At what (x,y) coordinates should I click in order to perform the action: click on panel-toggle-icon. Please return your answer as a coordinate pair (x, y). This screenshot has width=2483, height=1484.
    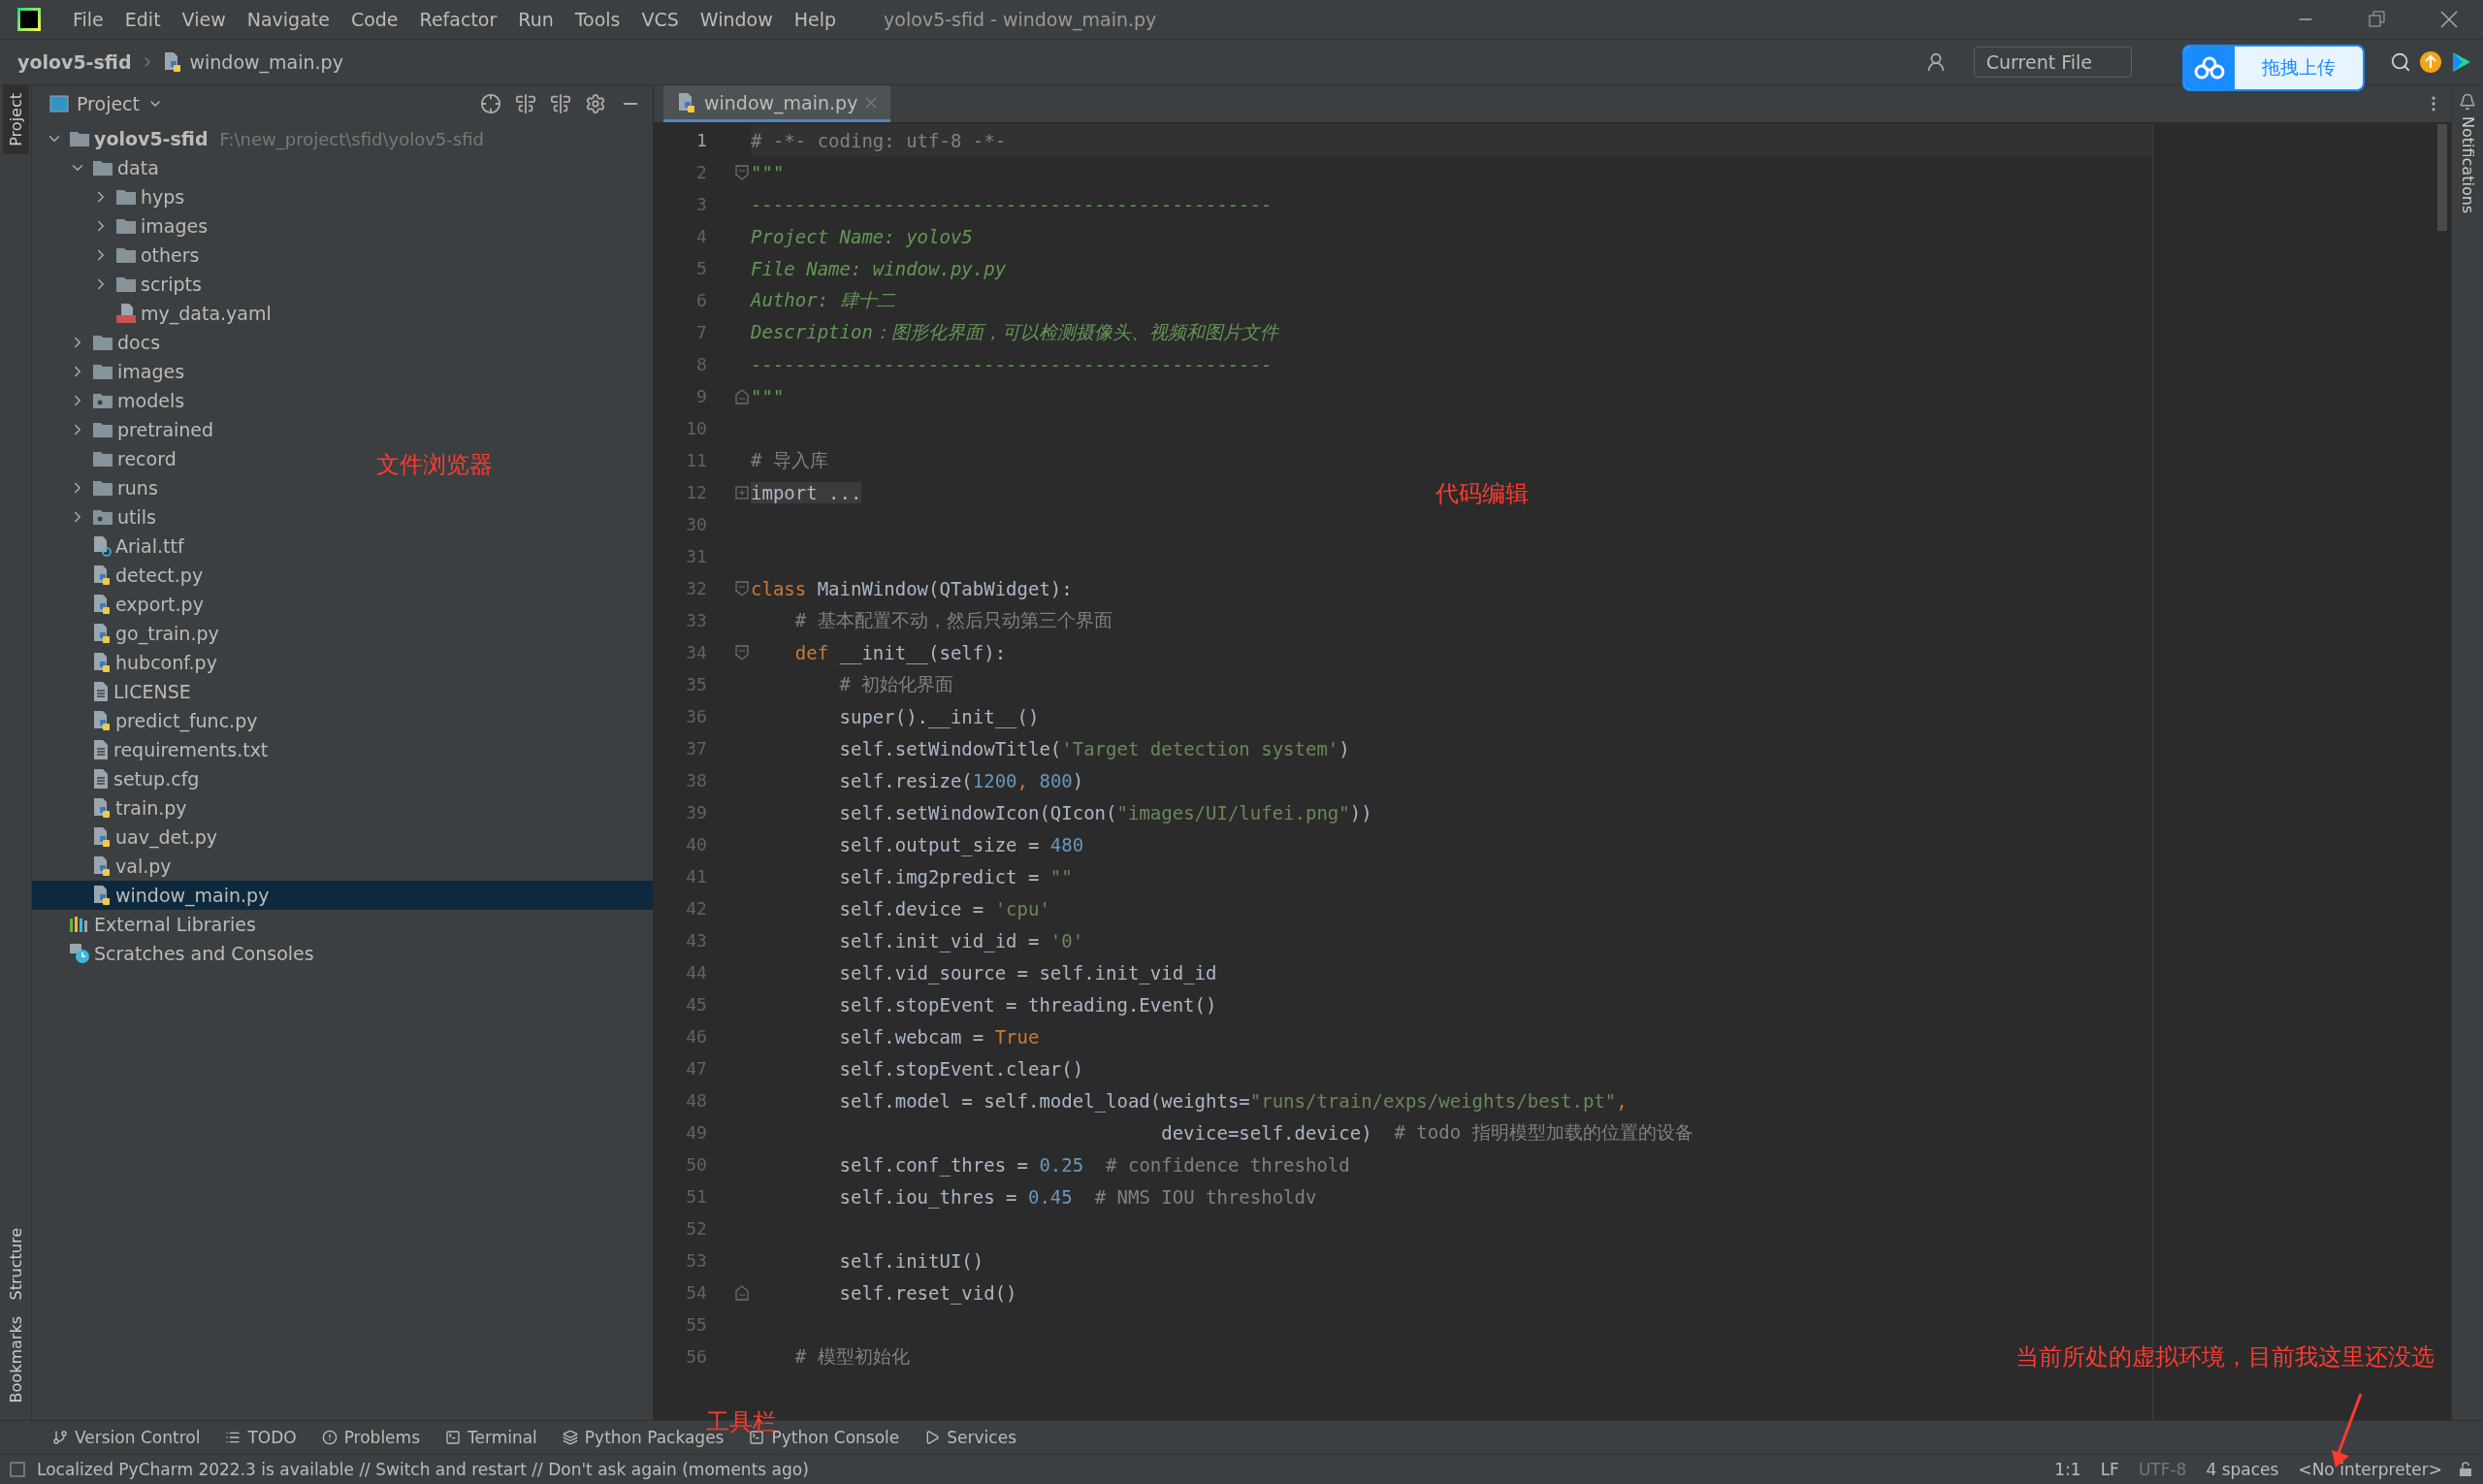
    Looking at the image, I should click on (18, 1470).